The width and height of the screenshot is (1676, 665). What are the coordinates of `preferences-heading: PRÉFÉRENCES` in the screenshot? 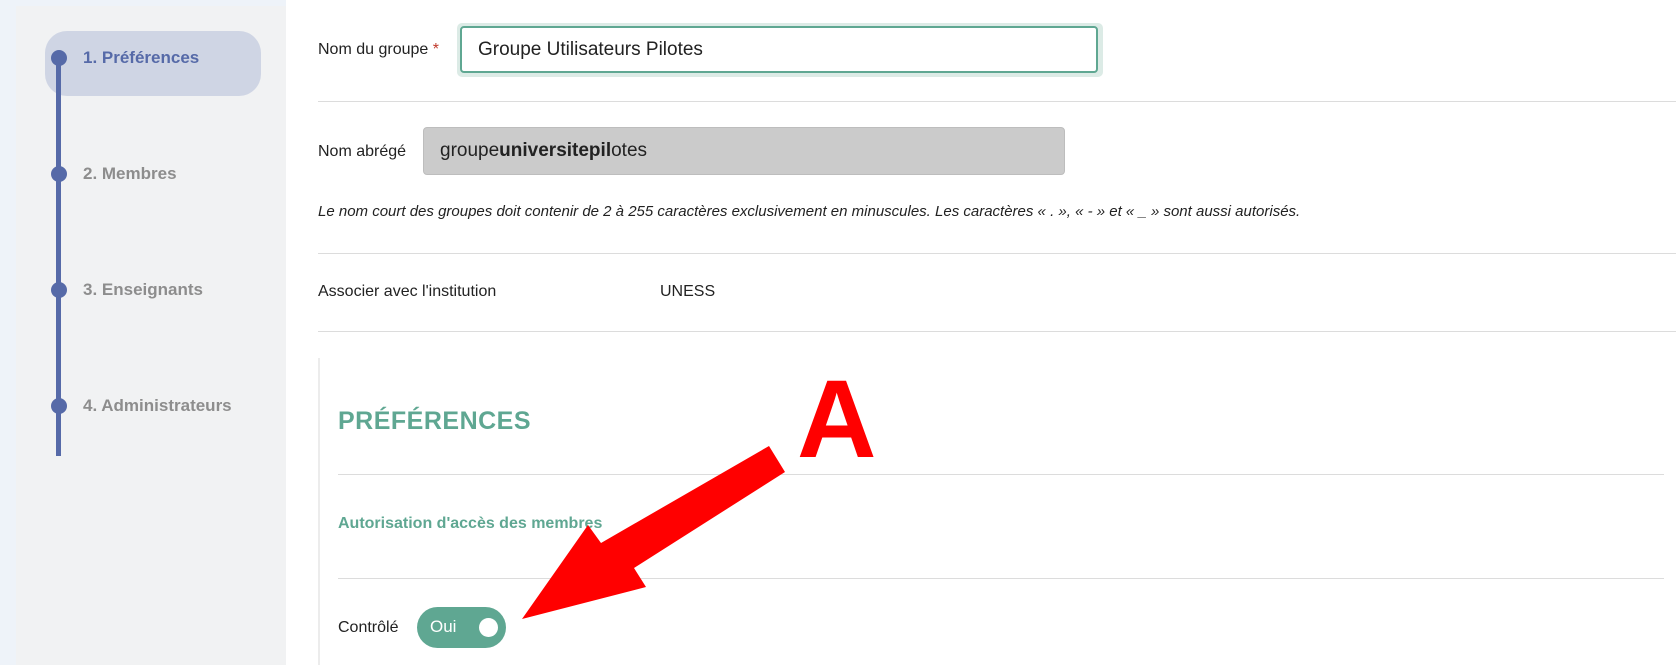 It's located at (435, 421).